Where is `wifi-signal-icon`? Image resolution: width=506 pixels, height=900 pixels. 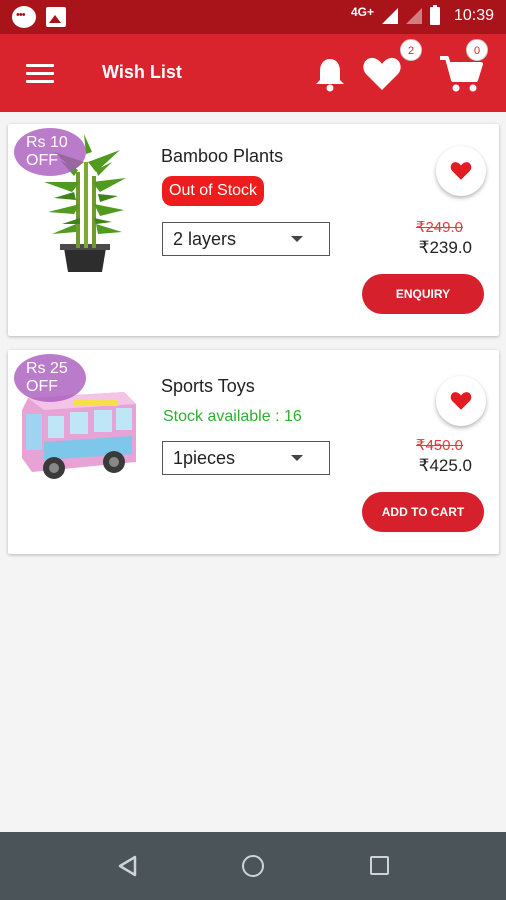
wifi-signal-icon is located at coordinates (413, 16).